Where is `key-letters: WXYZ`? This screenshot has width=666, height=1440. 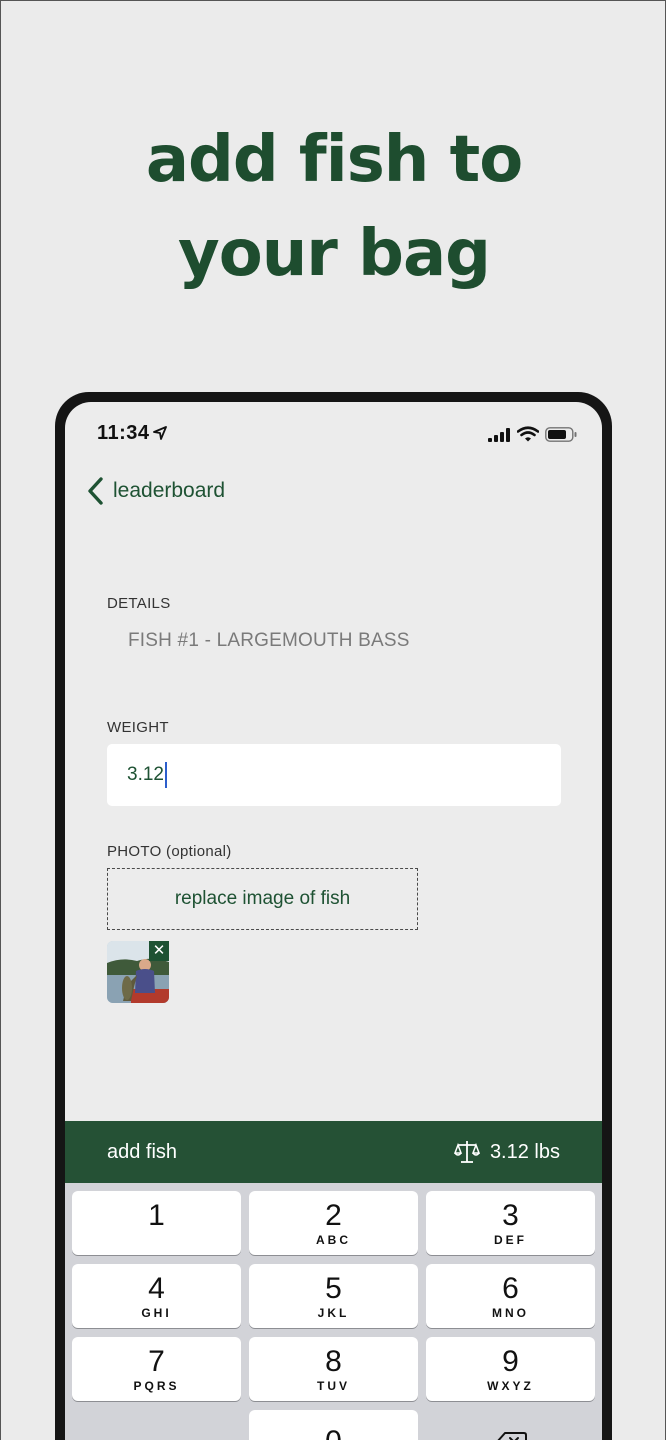 key-letters: WXYZ is located at coordinates (510, 1386).